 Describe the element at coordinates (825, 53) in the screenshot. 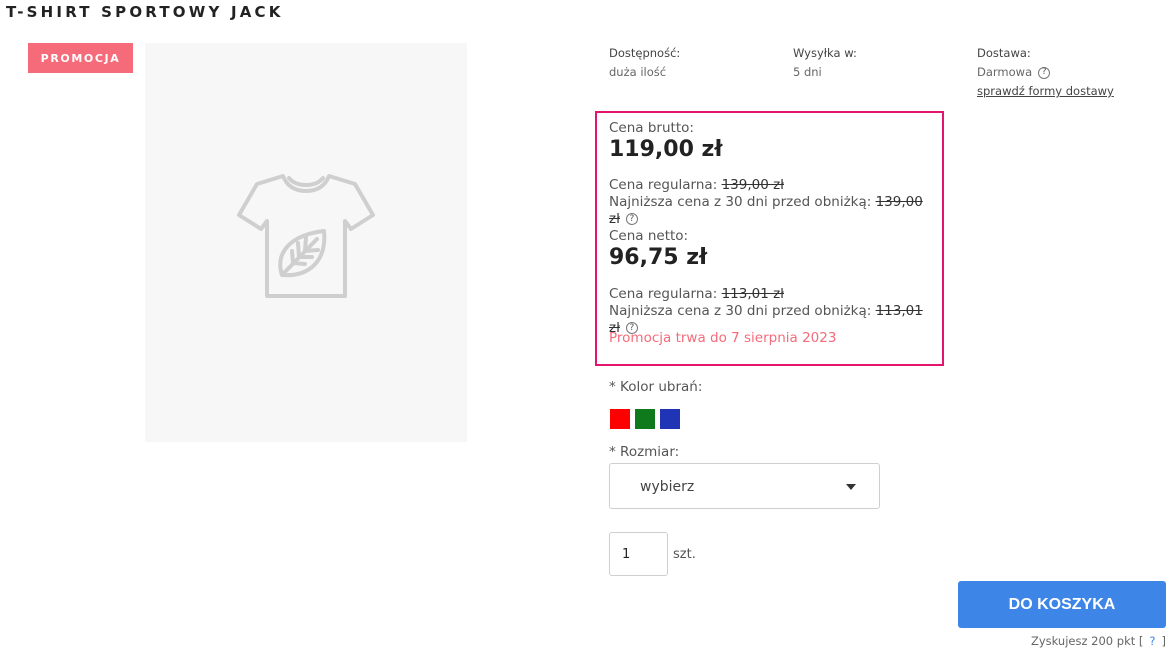

I see `shipping-label: Wysyłka w:` at that location.